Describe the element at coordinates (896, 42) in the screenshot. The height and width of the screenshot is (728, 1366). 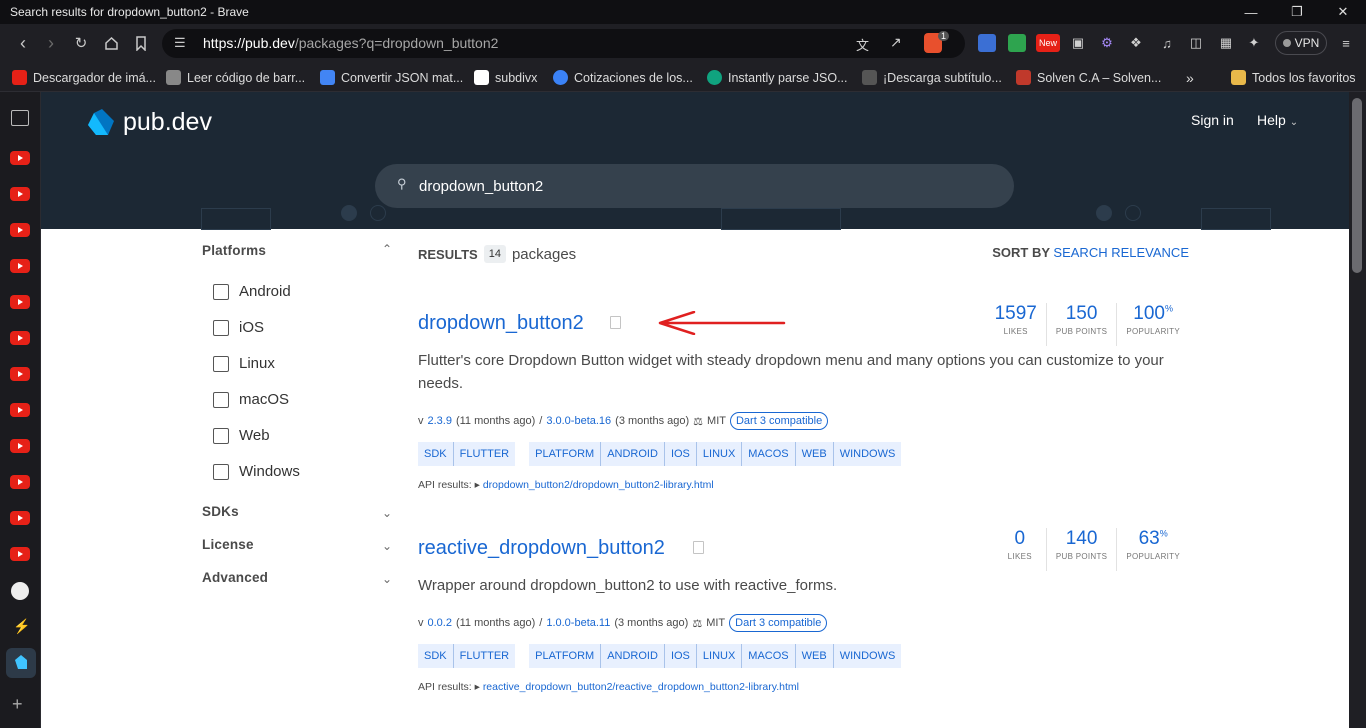
I see `share-icon: ↗` at that location.